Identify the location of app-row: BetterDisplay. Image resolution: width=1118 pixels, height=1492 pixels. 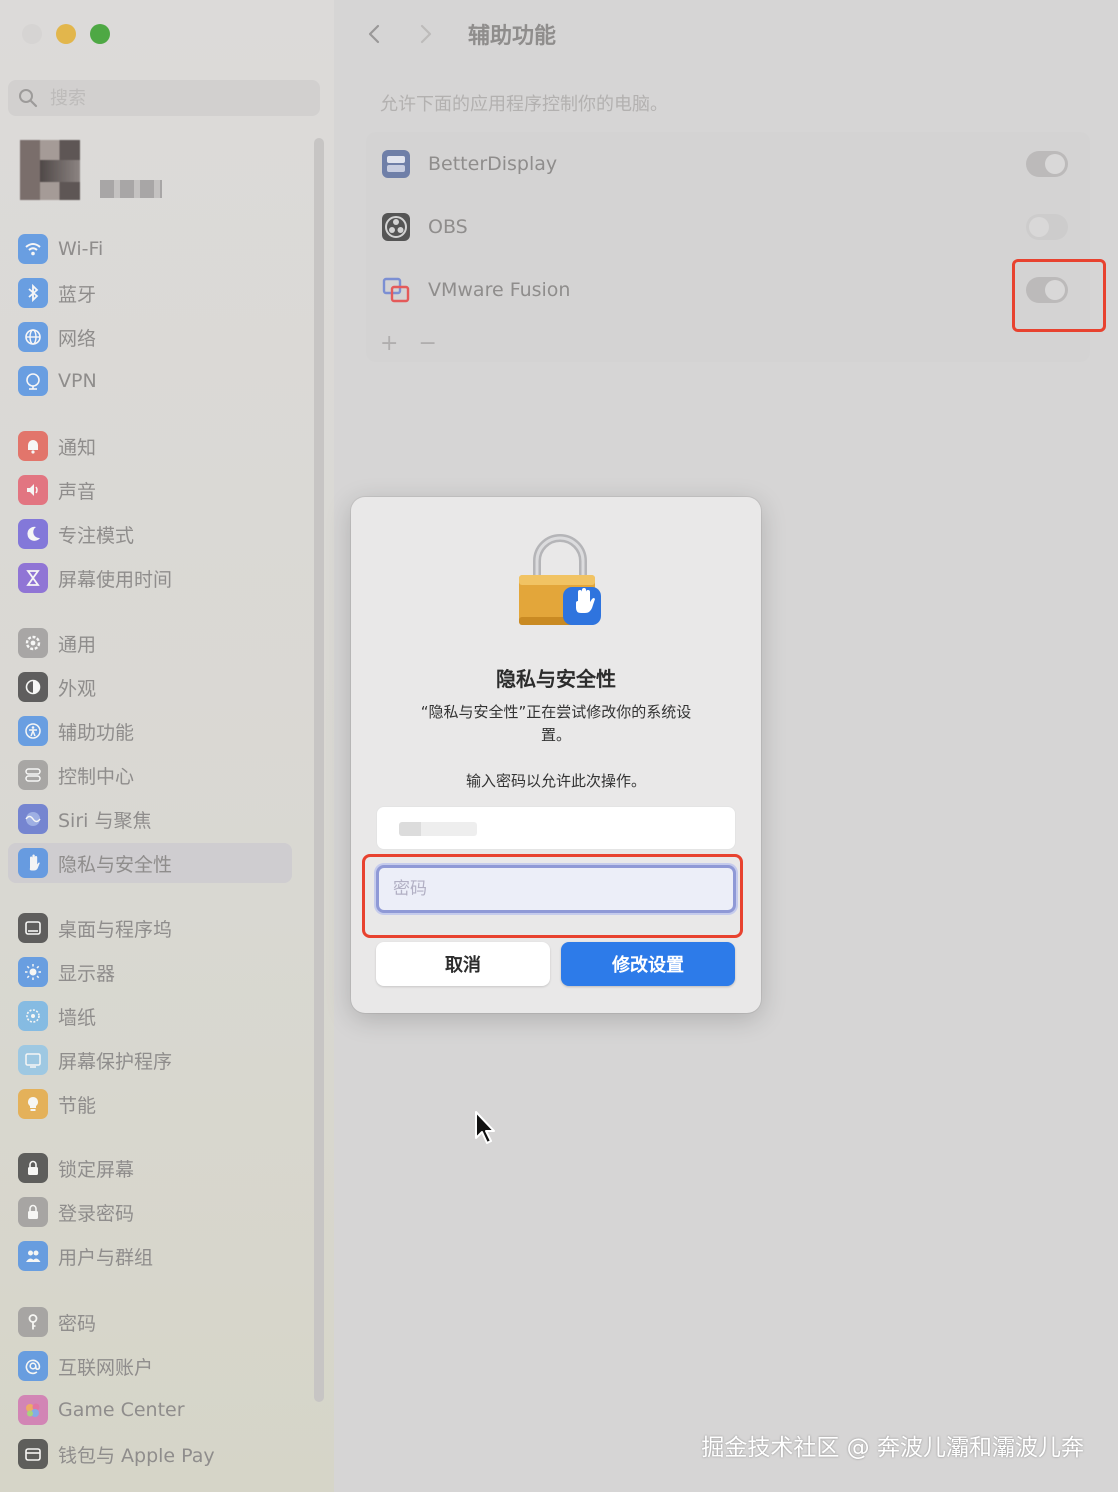
(730, 164).